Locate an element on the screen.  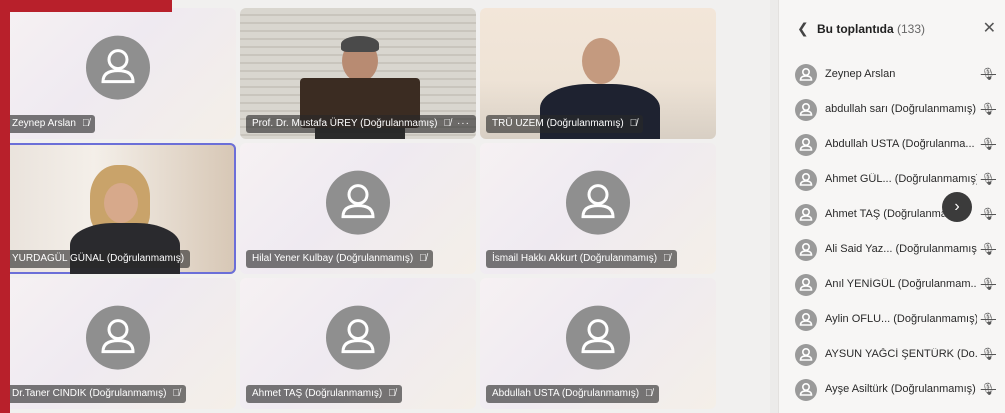
participant-list-item: Aylin OFLU... (Doğrulanmamış) 🎙︎ is located at coordinates (892, 320).